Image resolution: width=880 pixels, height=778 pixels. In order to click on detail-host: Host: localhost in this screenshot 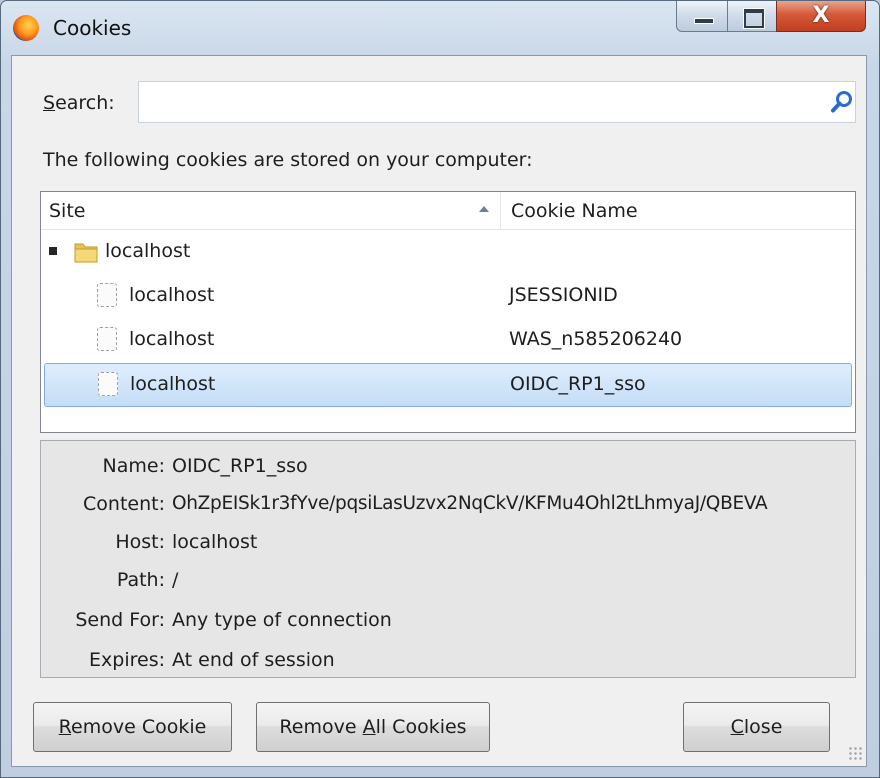, I will do `click(448, 550)`.